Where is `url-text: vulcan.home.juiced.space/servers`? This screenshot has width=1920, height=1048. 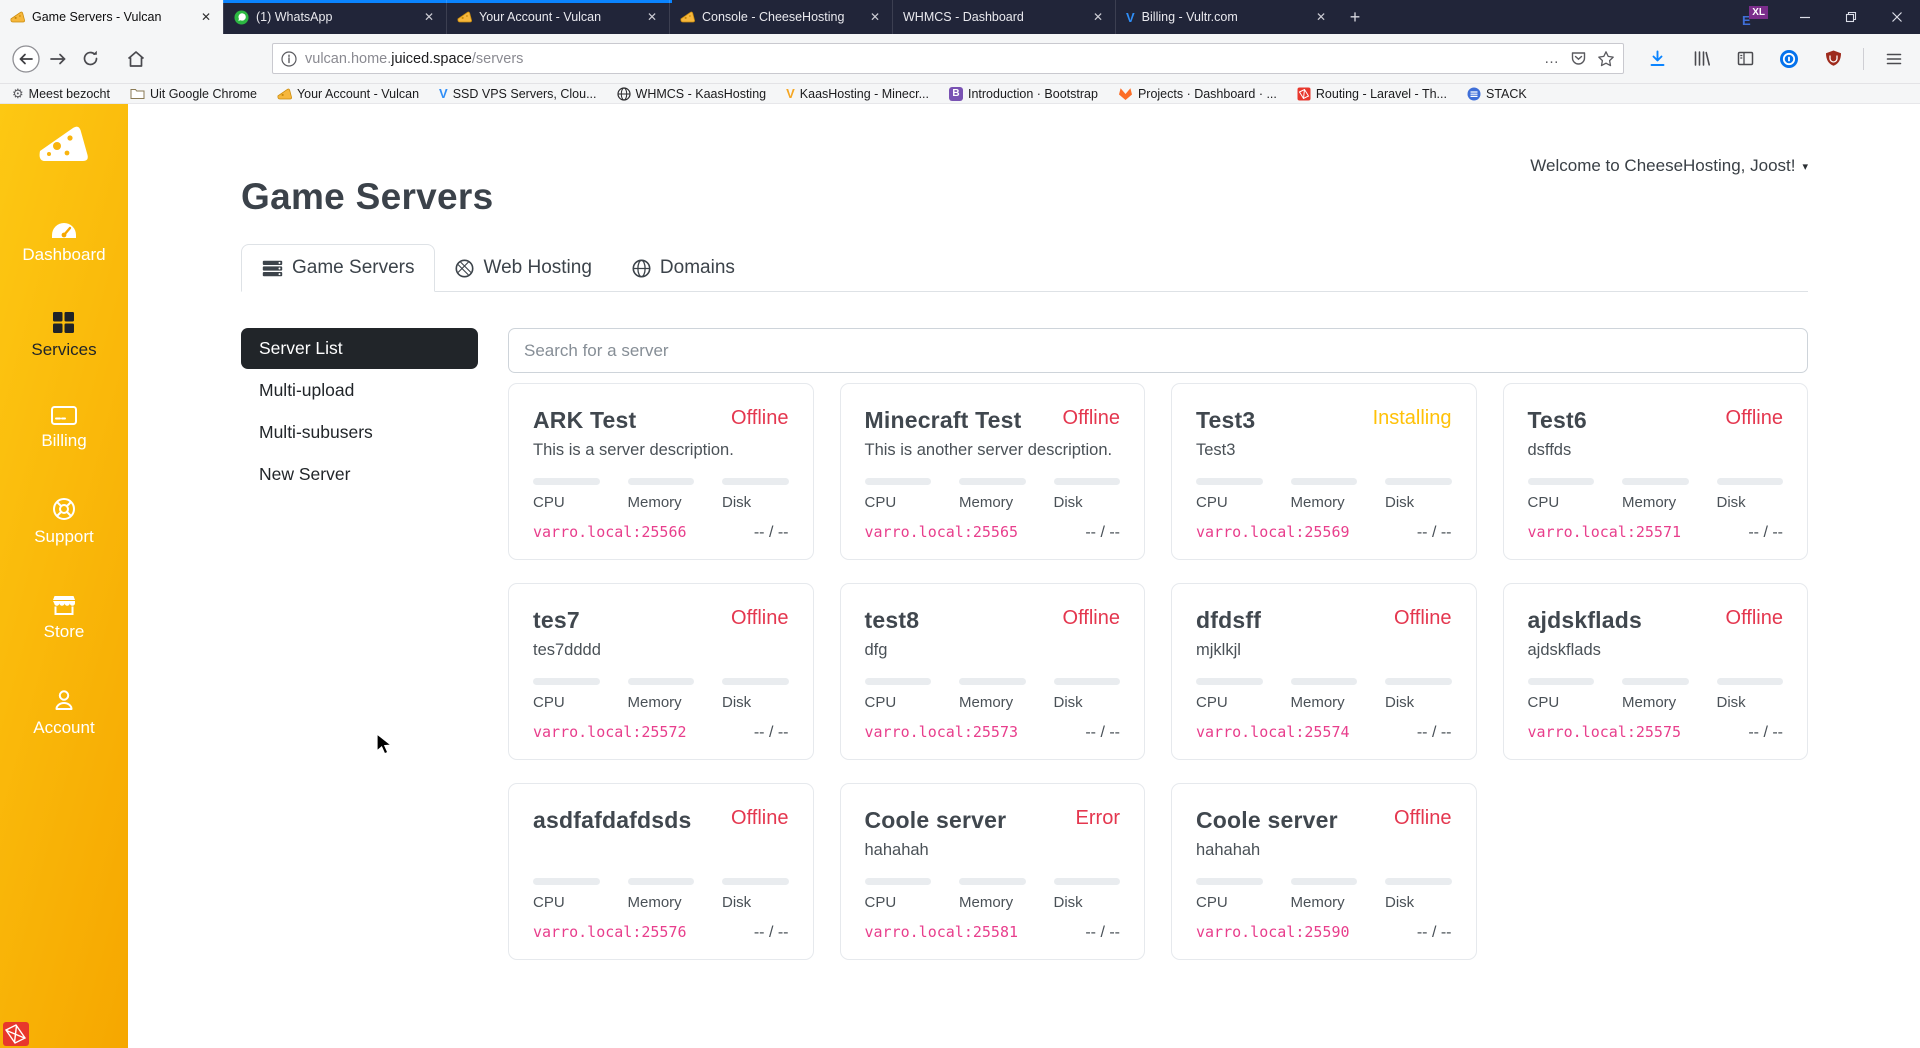 url-text: vulcan.home.juiced.space/servers is located at coordinates (920, 59).